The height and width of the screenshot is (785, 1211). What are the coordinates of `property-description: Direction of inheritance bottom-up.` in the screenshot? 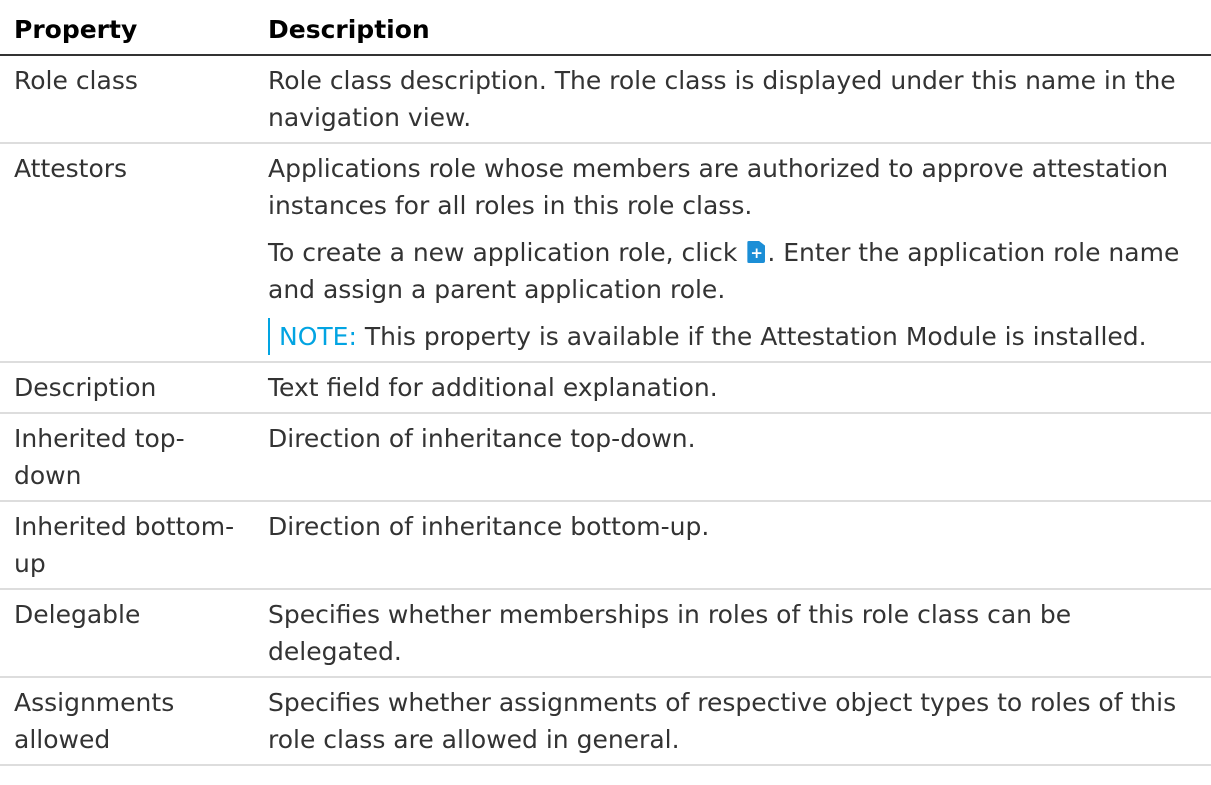 It's located at (732, 545).